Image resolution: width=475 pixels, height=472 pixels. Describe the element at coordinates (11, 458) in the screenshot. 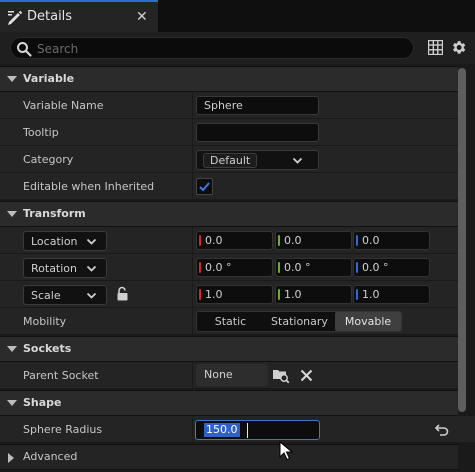

I see `collapse-arrow-icon` at that location.